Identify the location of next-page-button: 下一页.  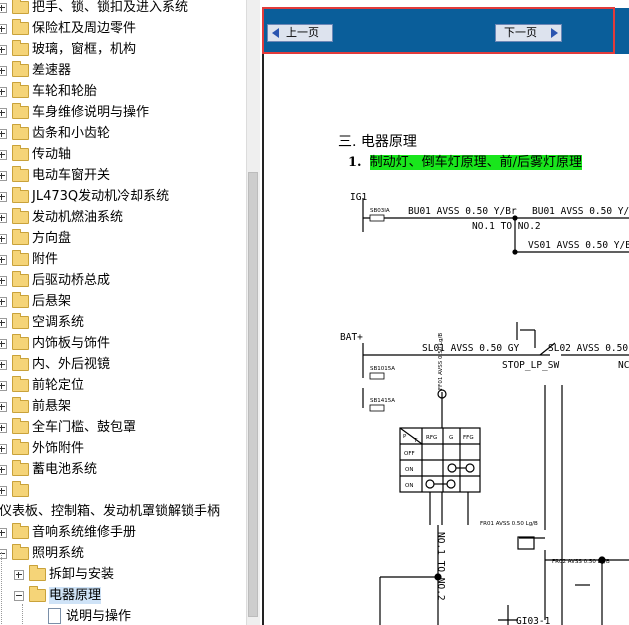
(528, 33).